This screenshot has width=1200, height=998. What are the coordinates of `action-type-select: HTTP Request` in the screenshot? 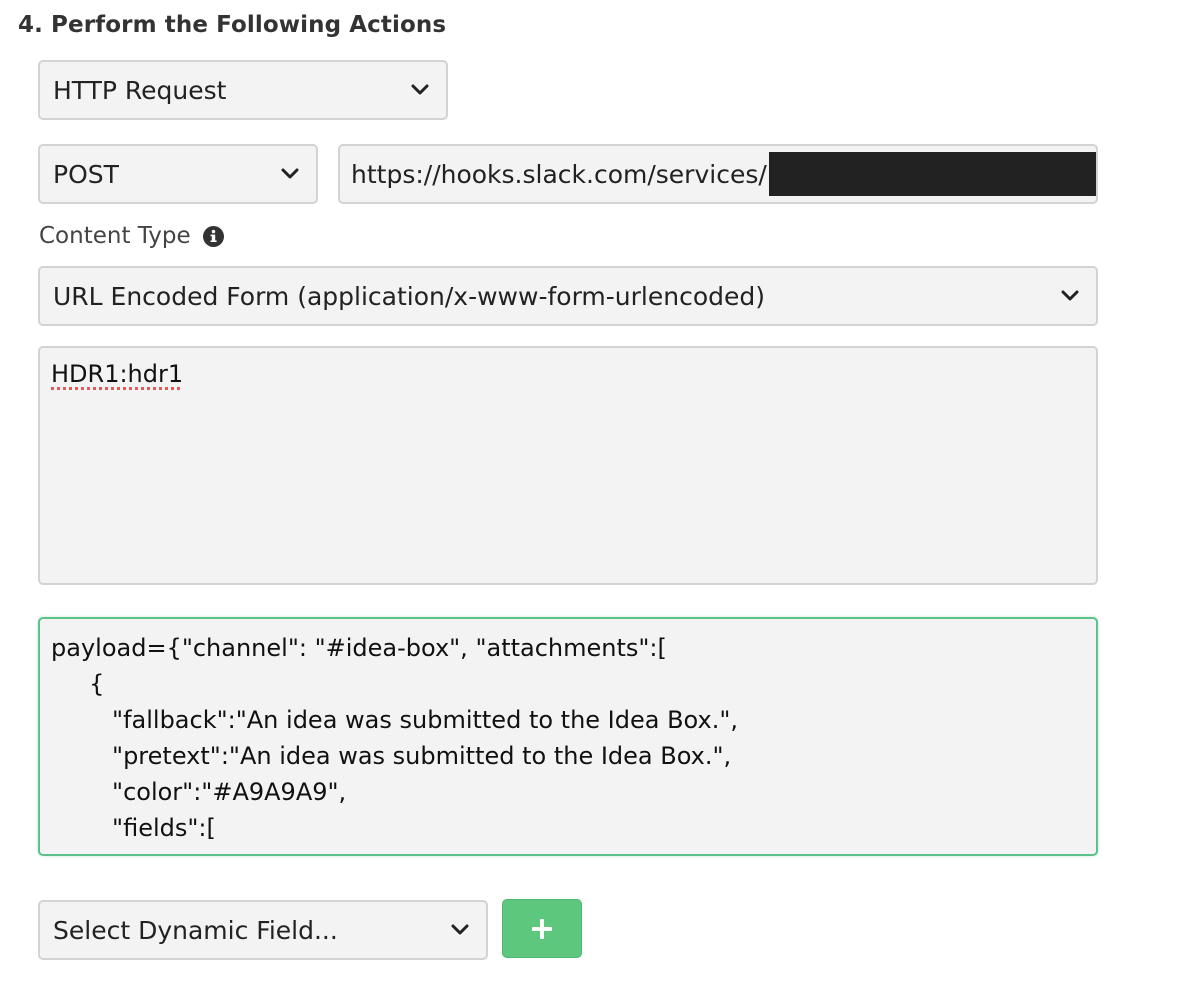 It's located at (243, 90).